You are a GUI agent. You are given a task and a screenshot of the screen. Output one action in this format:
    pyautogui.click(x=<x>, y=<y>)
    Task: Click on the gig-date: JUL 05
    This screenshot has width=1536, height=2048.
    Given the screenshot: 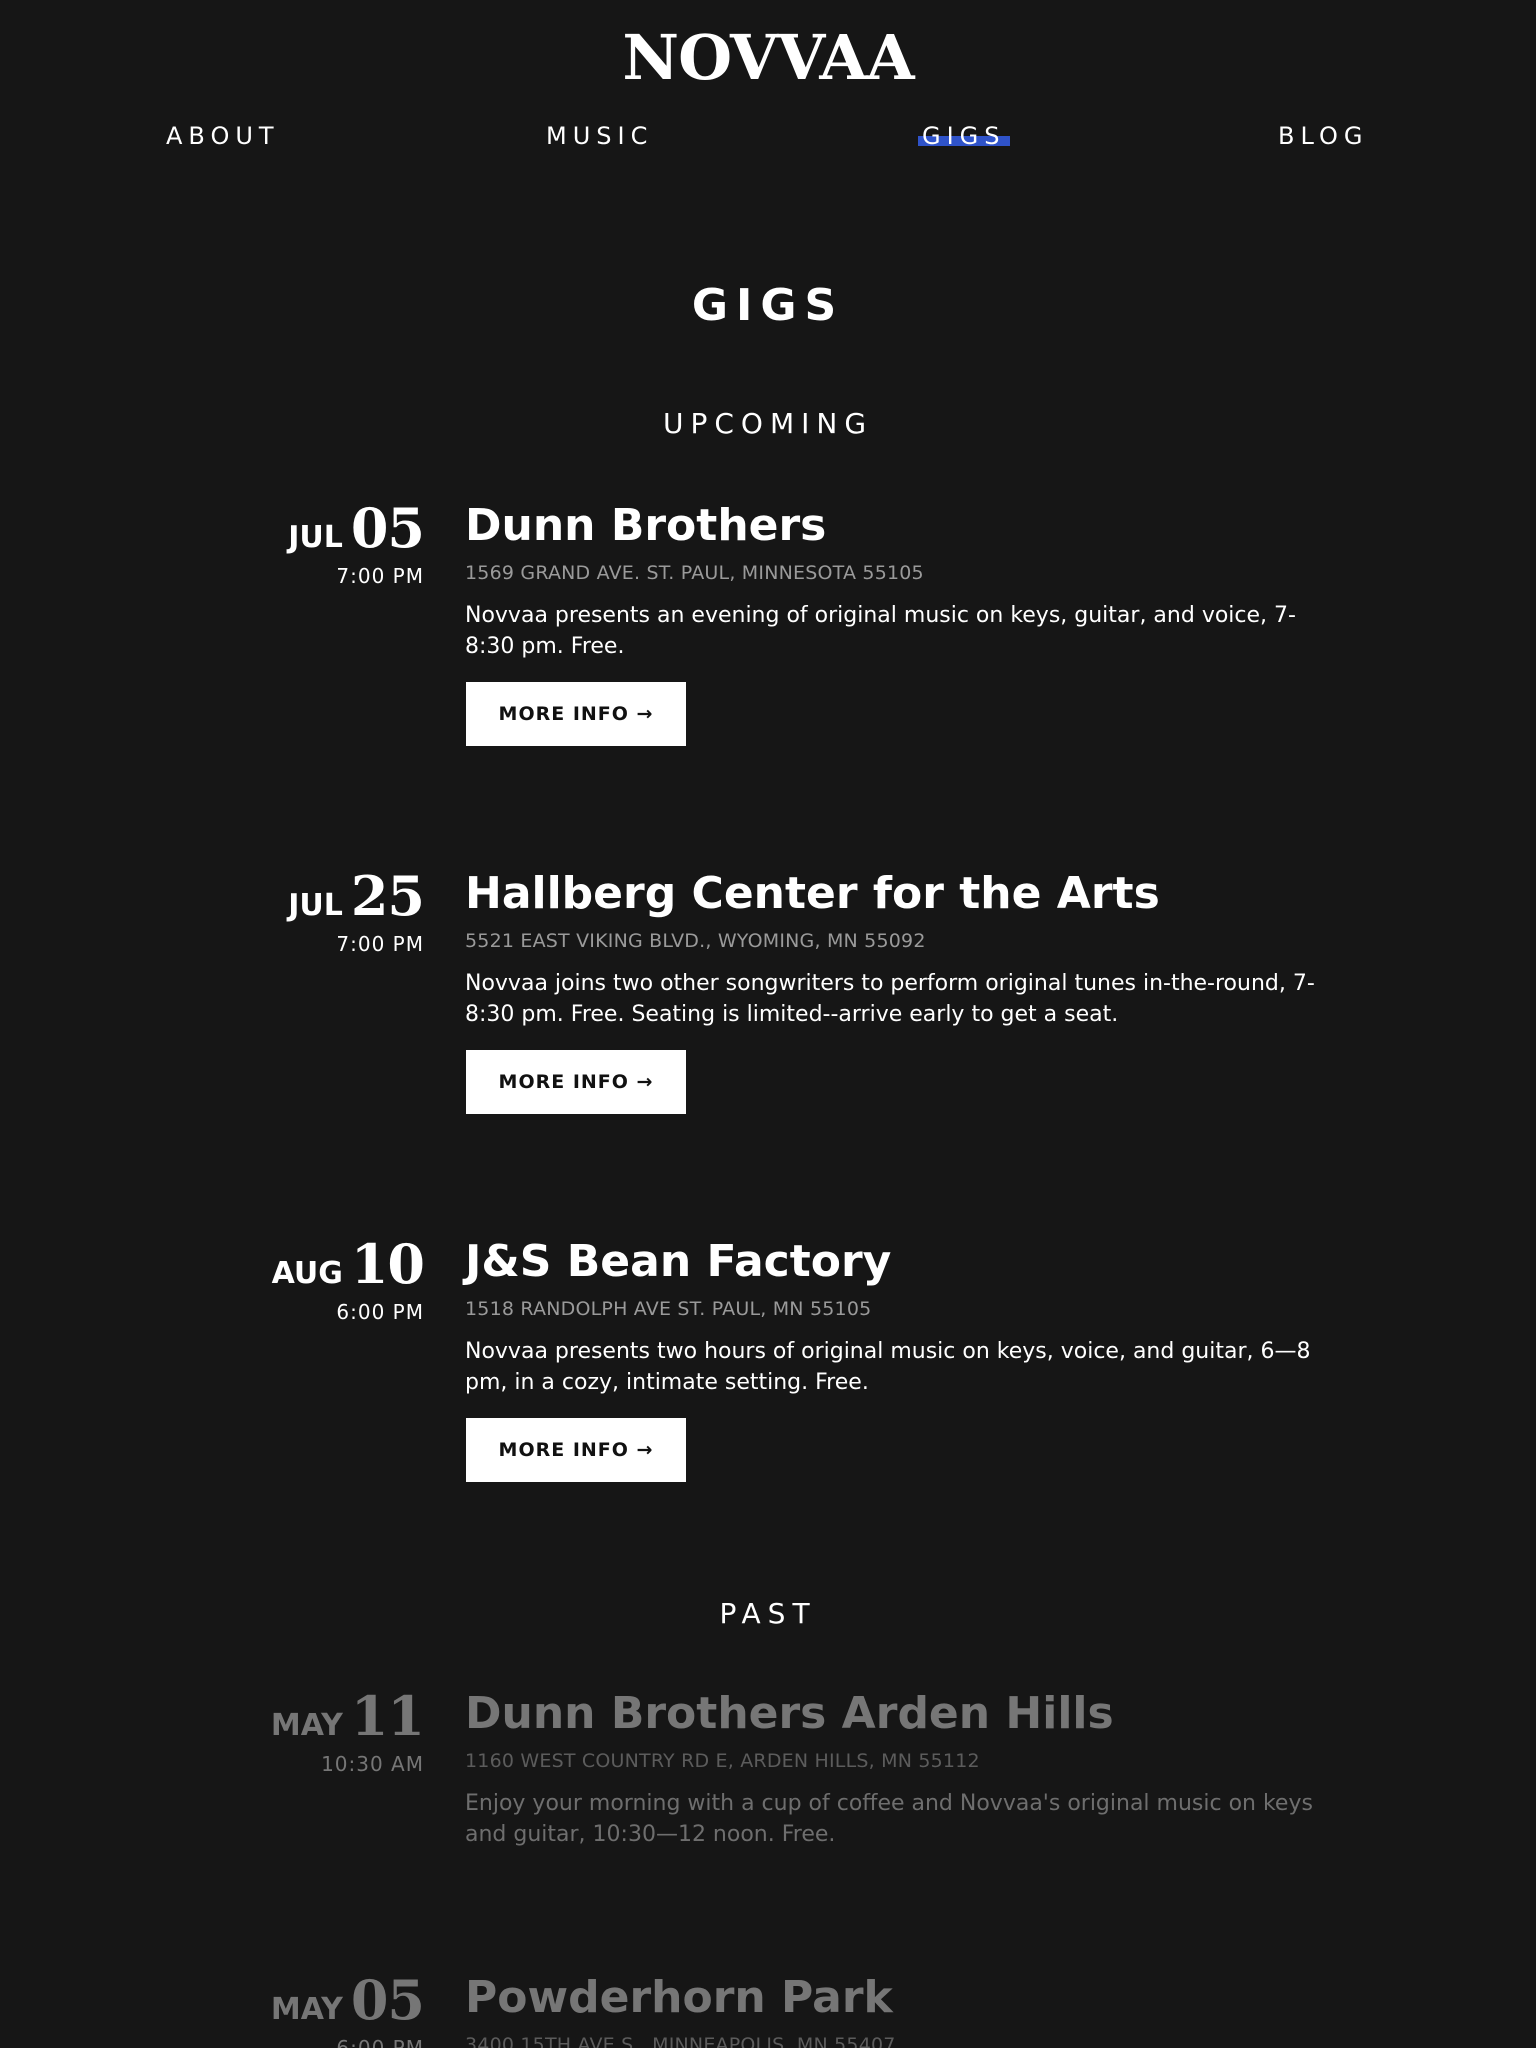 What is the action you would take?
    pyautogui.click(x=356, y=528)
    